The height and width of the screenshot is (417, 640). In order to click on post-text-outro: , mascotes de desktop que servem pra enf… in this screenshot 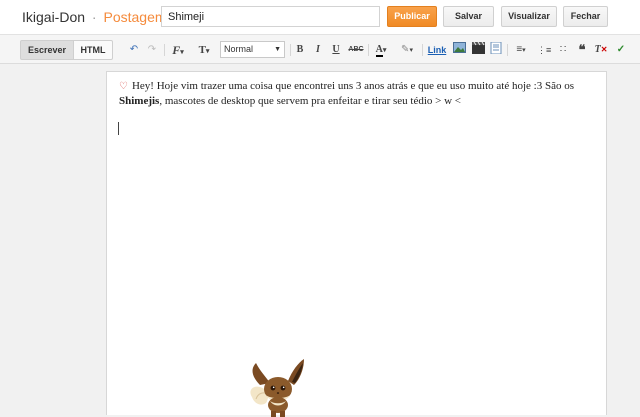, I will do `click(310, 101)`.